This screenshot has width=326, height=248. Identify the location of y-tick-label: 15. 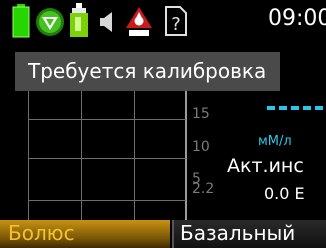
(201, 114).